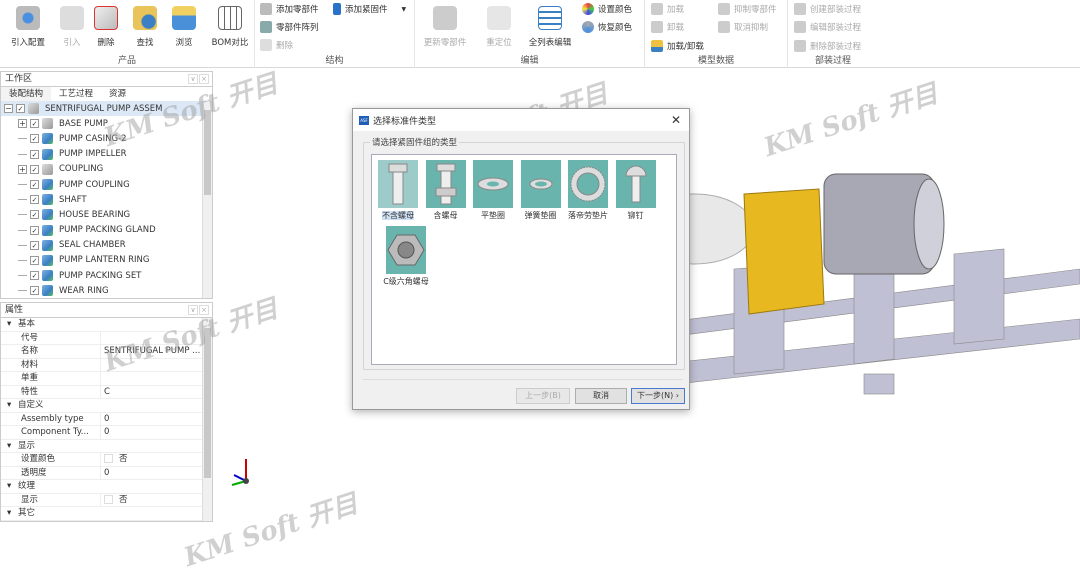 The width and height of the screenshot is (1080, 574). I want to click on fastener-type-flat-washer: 平垫圈, so click(493, 190).